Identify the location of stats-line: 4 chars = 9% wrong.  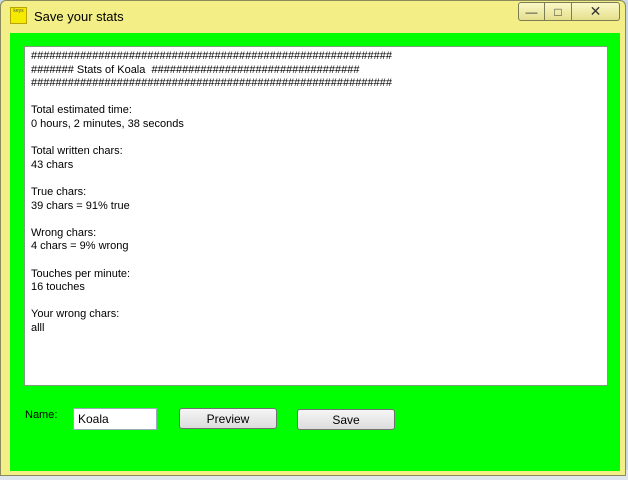
(80, 246).